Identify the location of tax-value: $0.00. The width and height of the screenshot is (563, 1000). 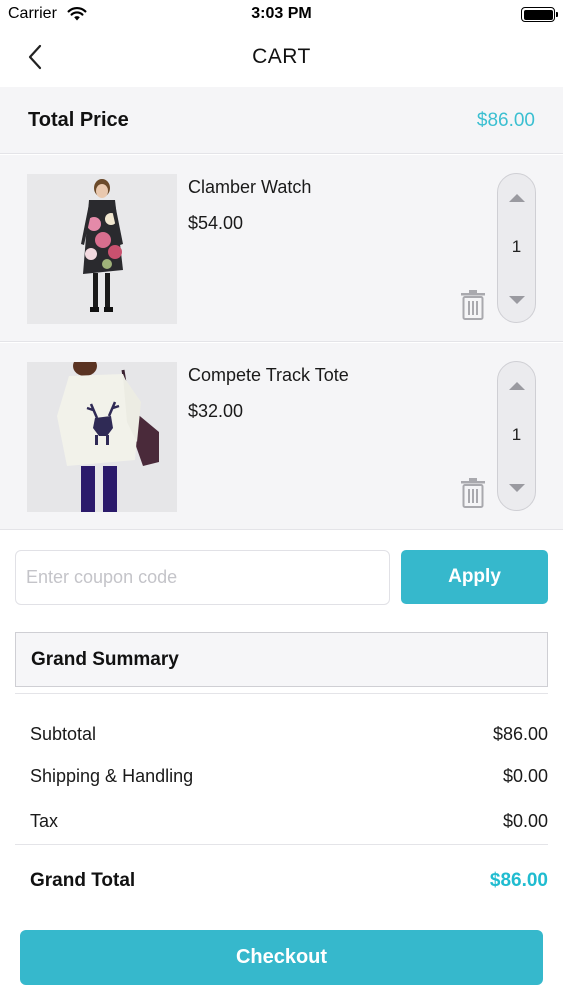
(525, 821).